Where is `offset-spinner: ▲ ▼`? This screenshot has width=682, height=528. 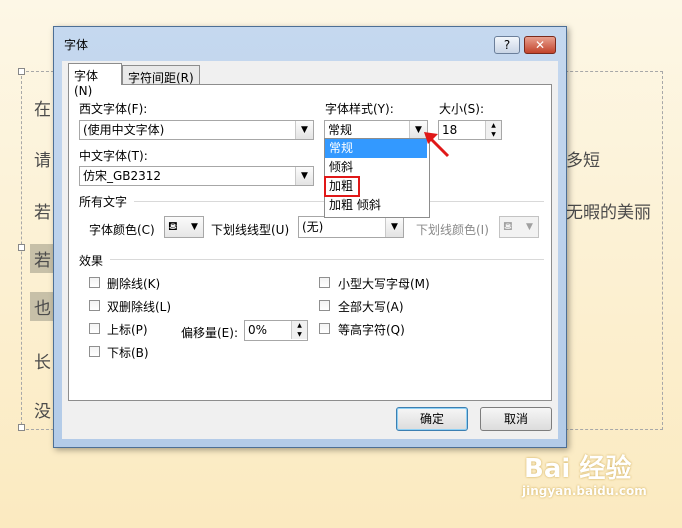
offset-spinner: ▲ ▼ is located at coordinates (299, 330).